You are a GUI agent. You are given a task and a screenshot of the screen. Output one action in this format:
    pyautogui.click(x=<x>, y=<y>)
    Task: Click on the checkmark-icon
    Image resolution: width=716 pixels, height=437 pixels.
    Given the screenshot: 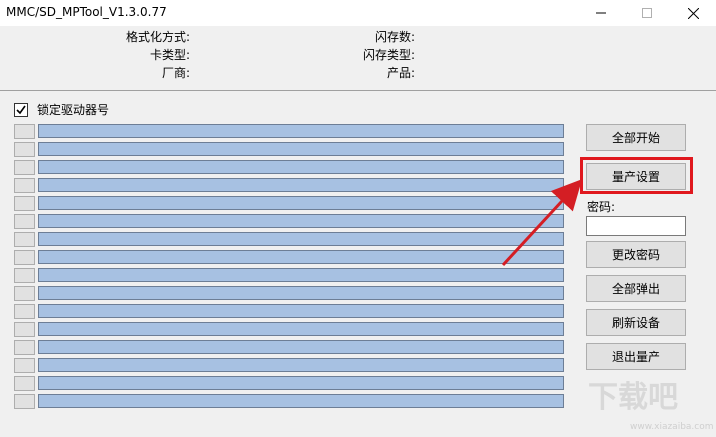 What is the action you would take?
    pyautogui.click(x=21, y=109)
    